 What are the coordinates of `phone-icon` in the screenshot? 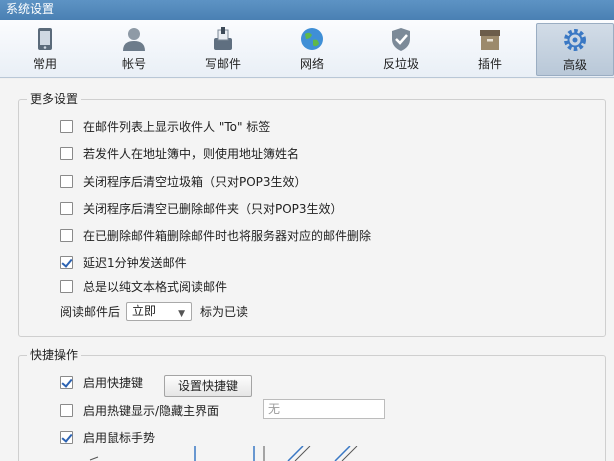 It's located at (45, 39).